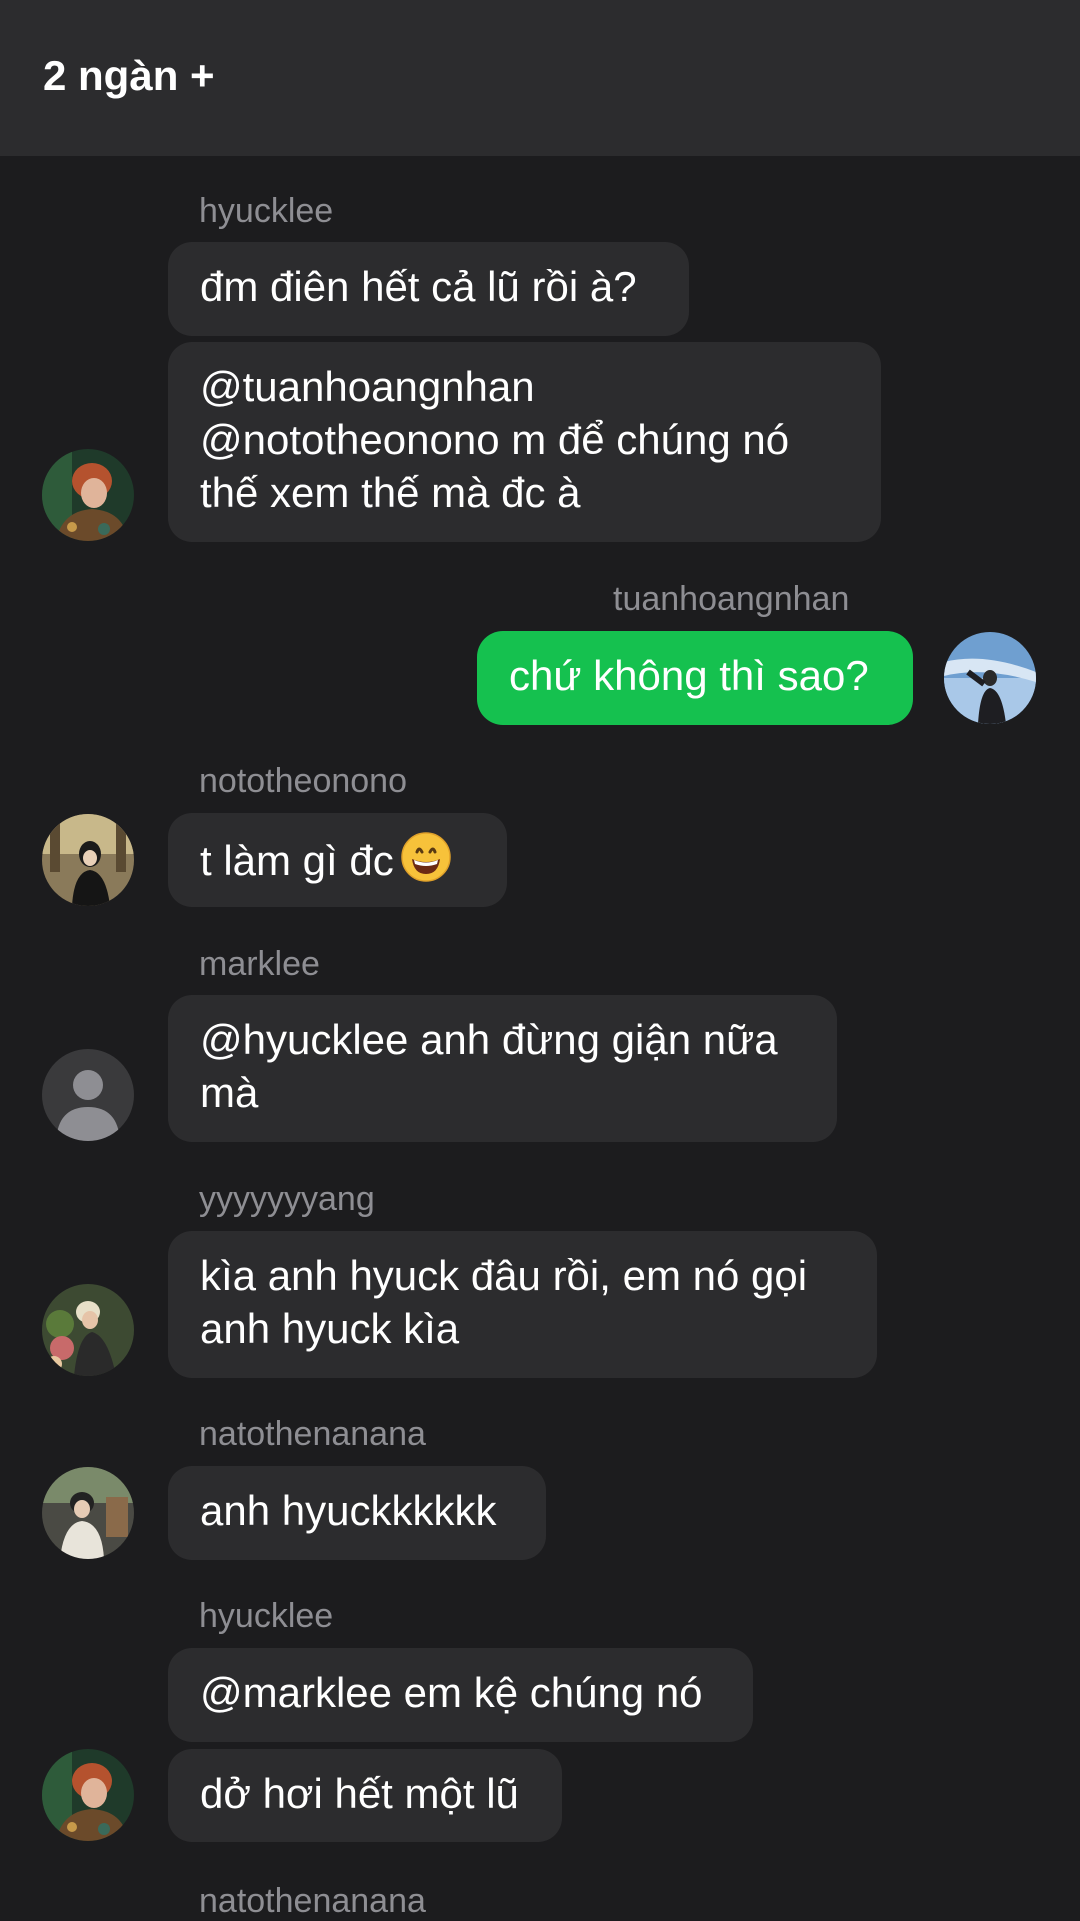  I want to click on message-text-line: anh hyuck kìa, so click(330, 1328).